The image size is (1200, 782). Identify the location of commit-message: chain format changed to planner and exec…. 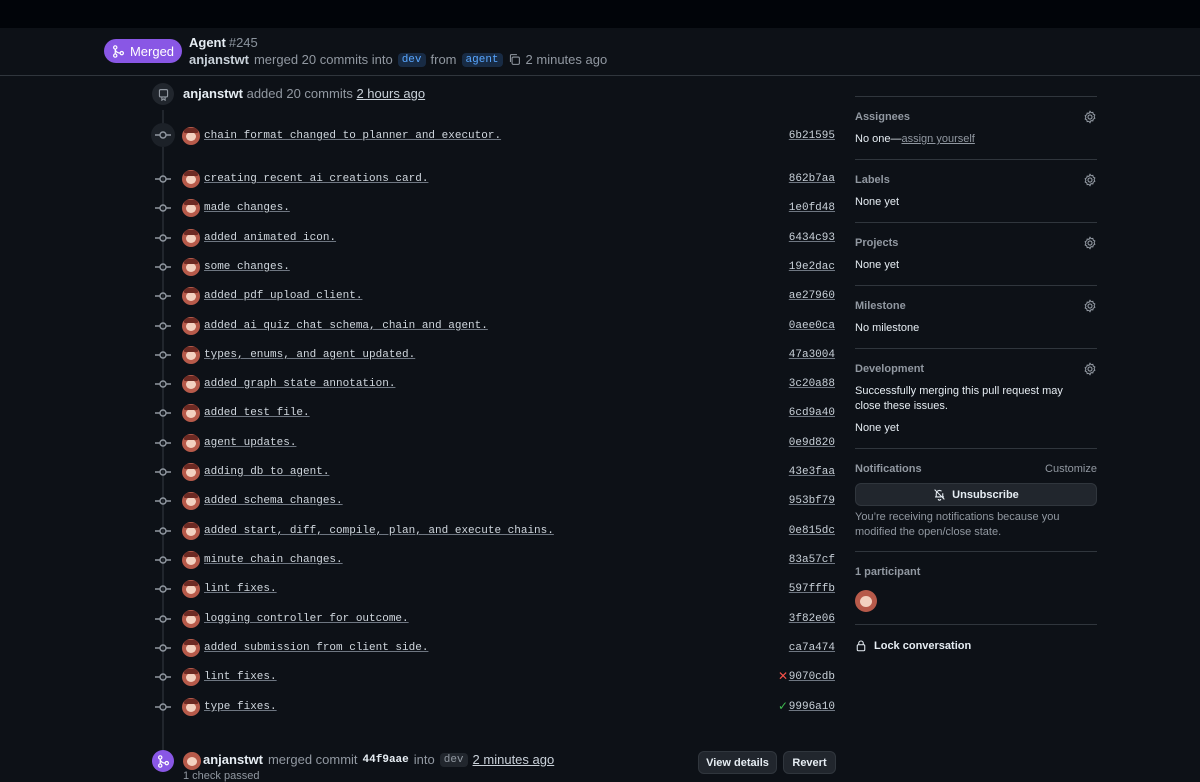
(352, 136).